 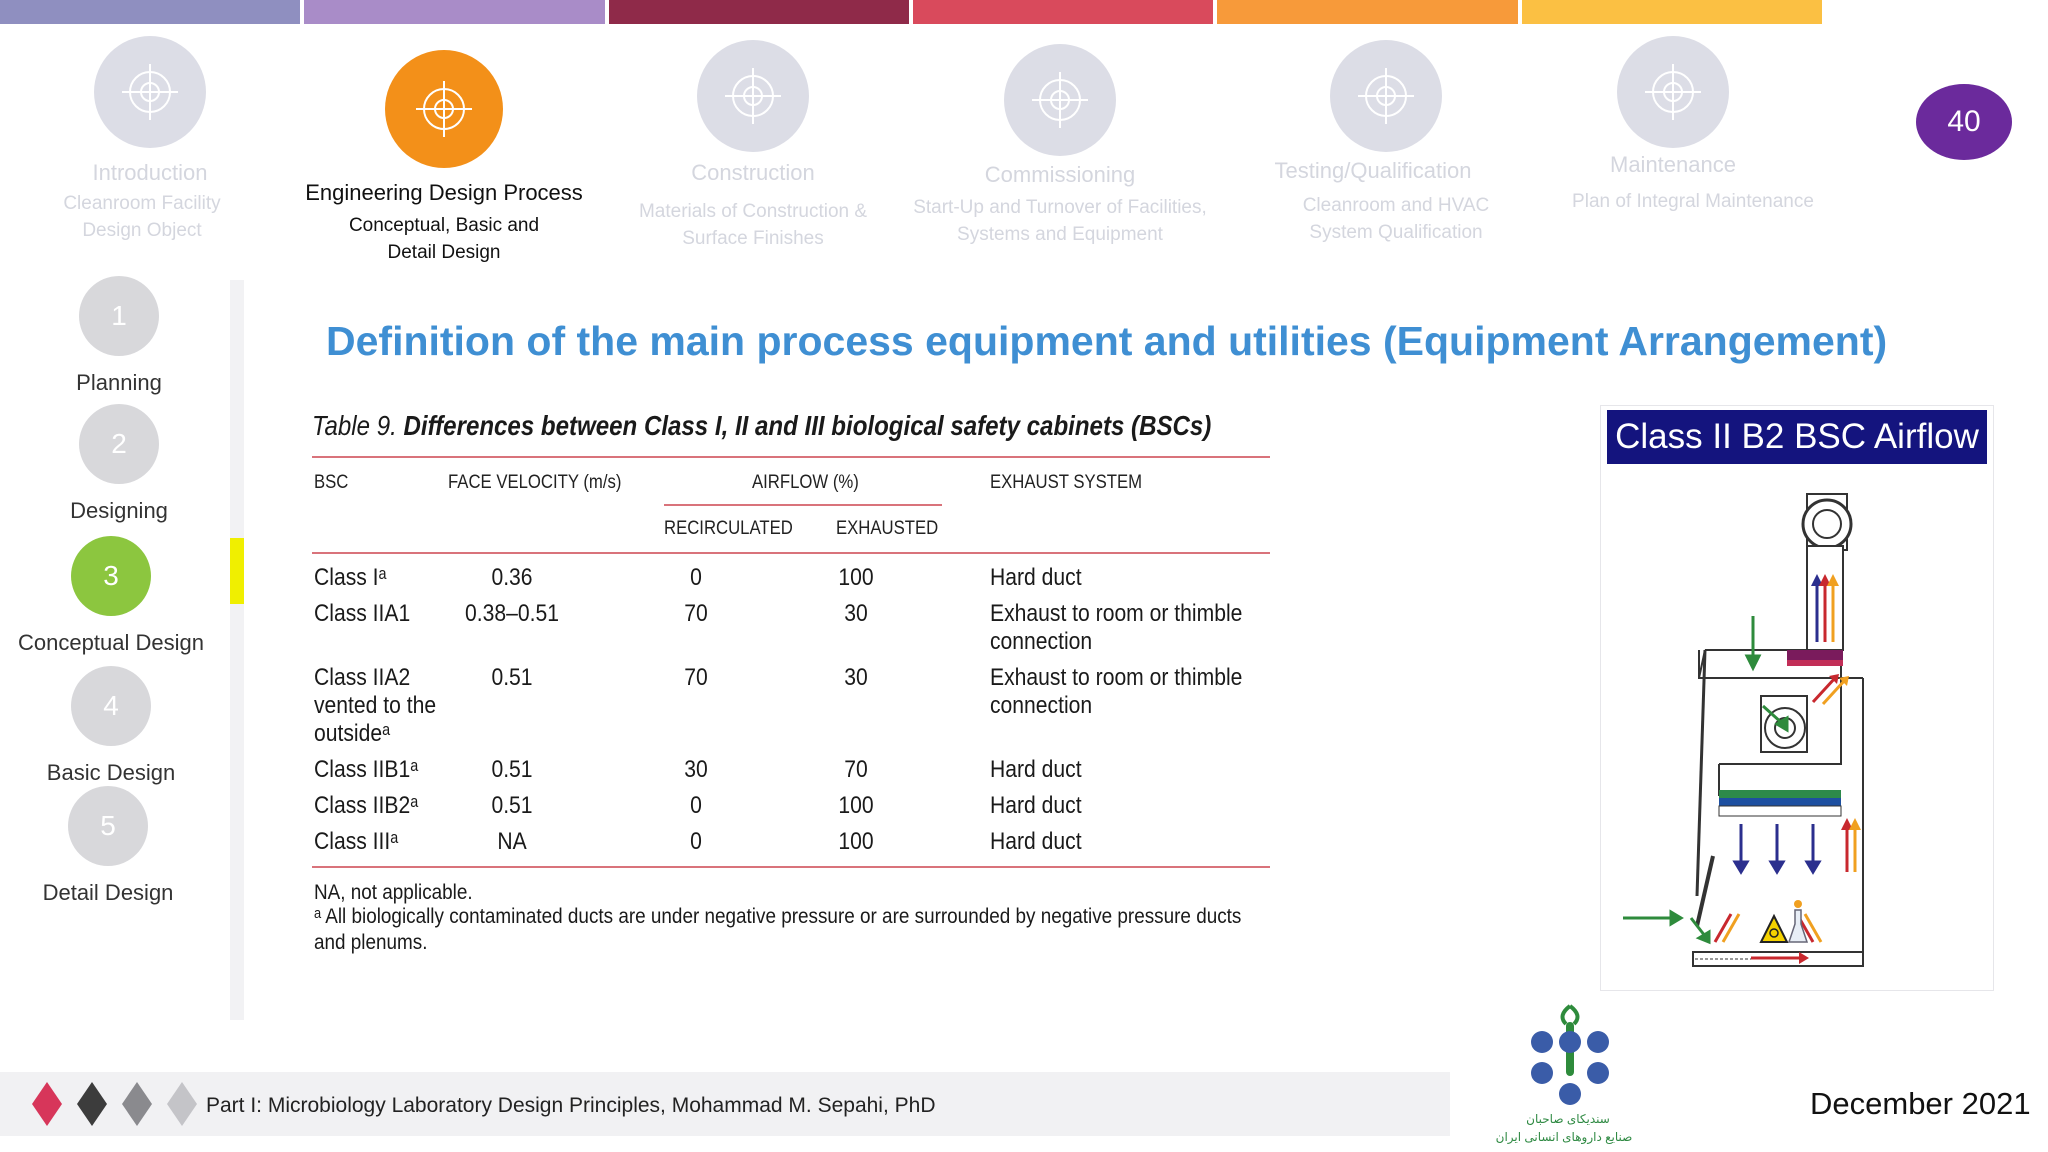 I want to click on stage-maintenance: Maintenance Plan of Integral Maintenance, so click(x=1673, y=125).